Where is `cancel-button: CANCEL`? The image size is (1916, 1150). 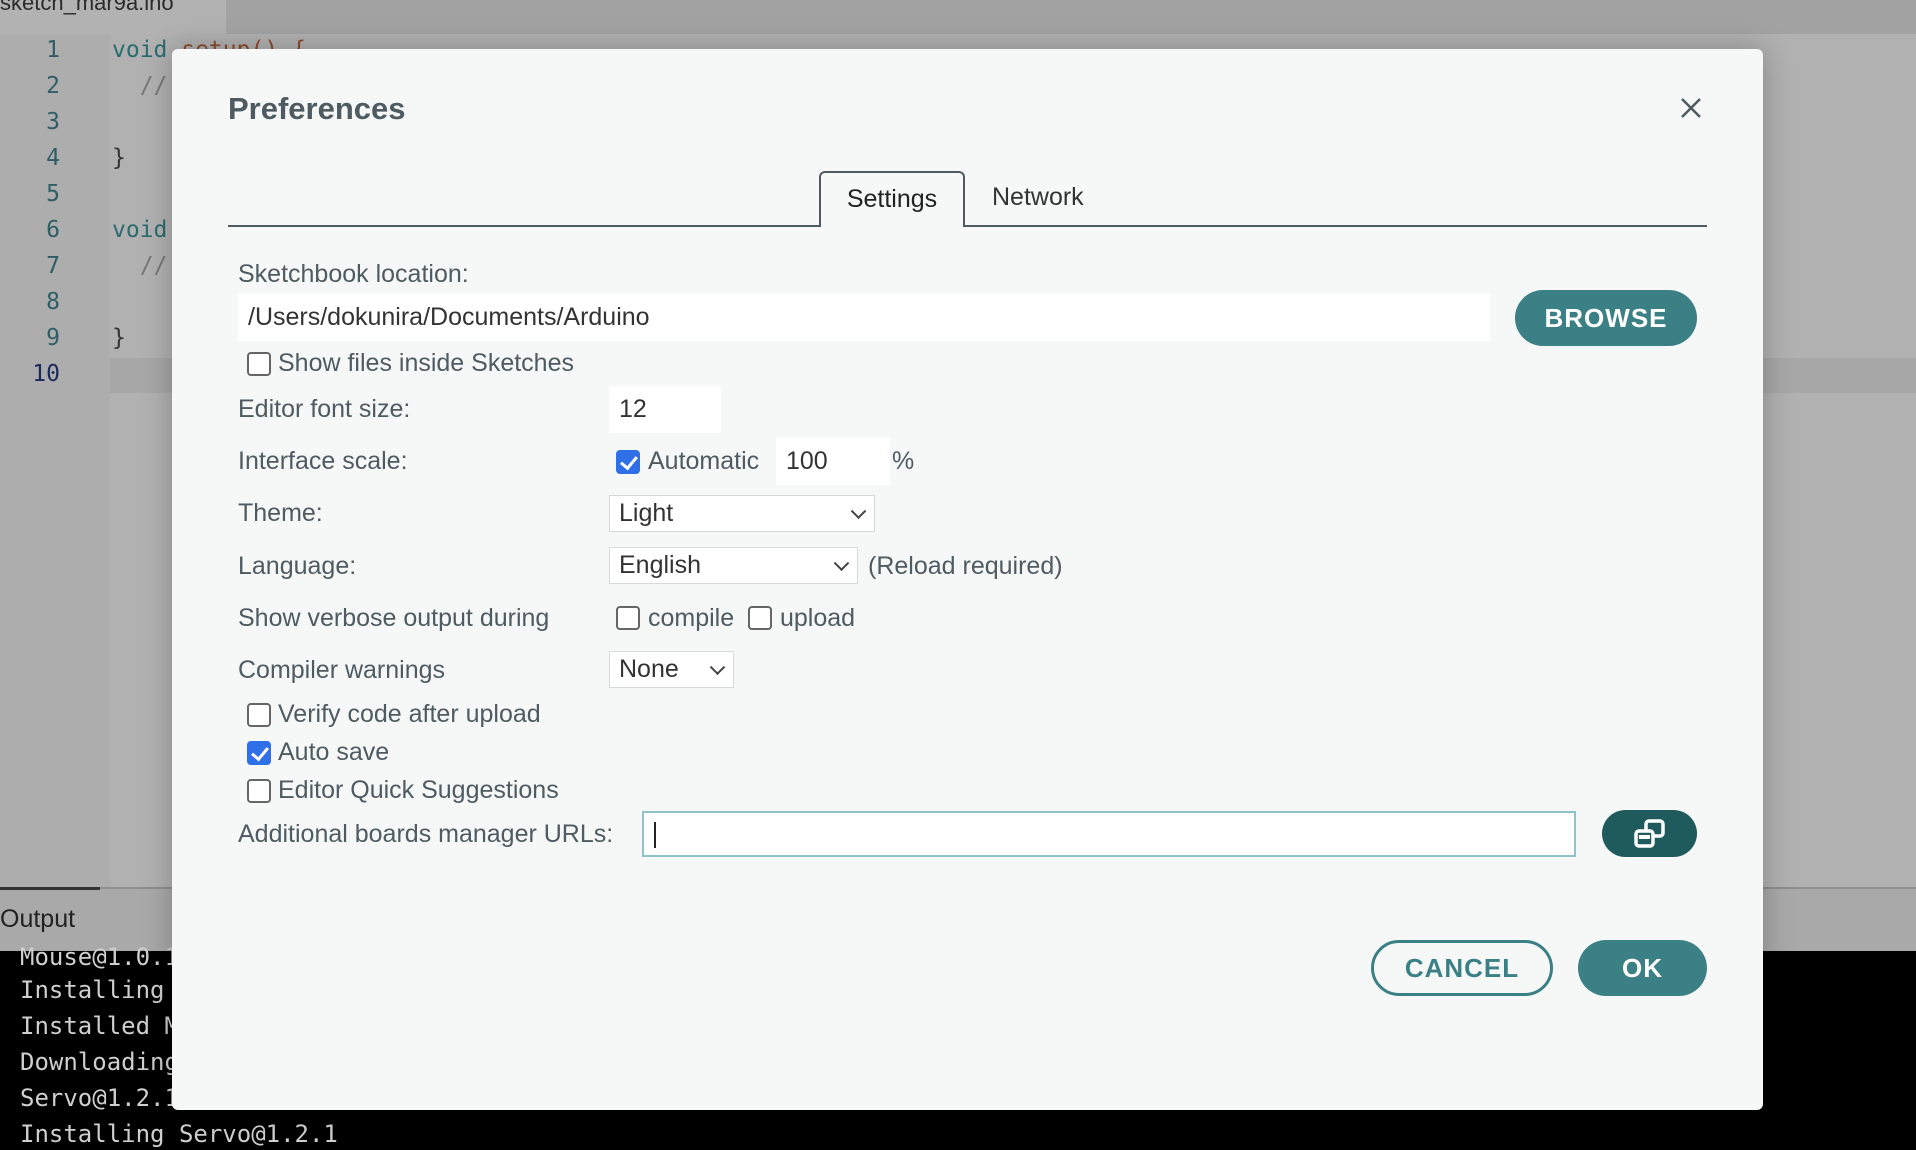
cancel-button: CANCEL is located at coordinates (1462, 968).